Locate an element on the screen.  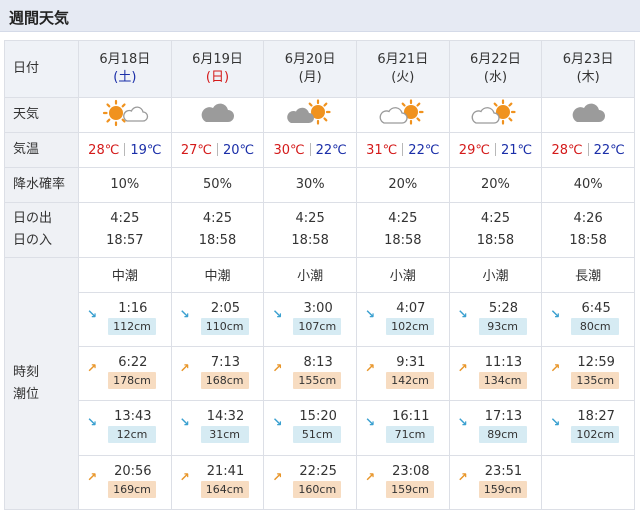
day-of-week: (水) is located at coordinates (495, 78).